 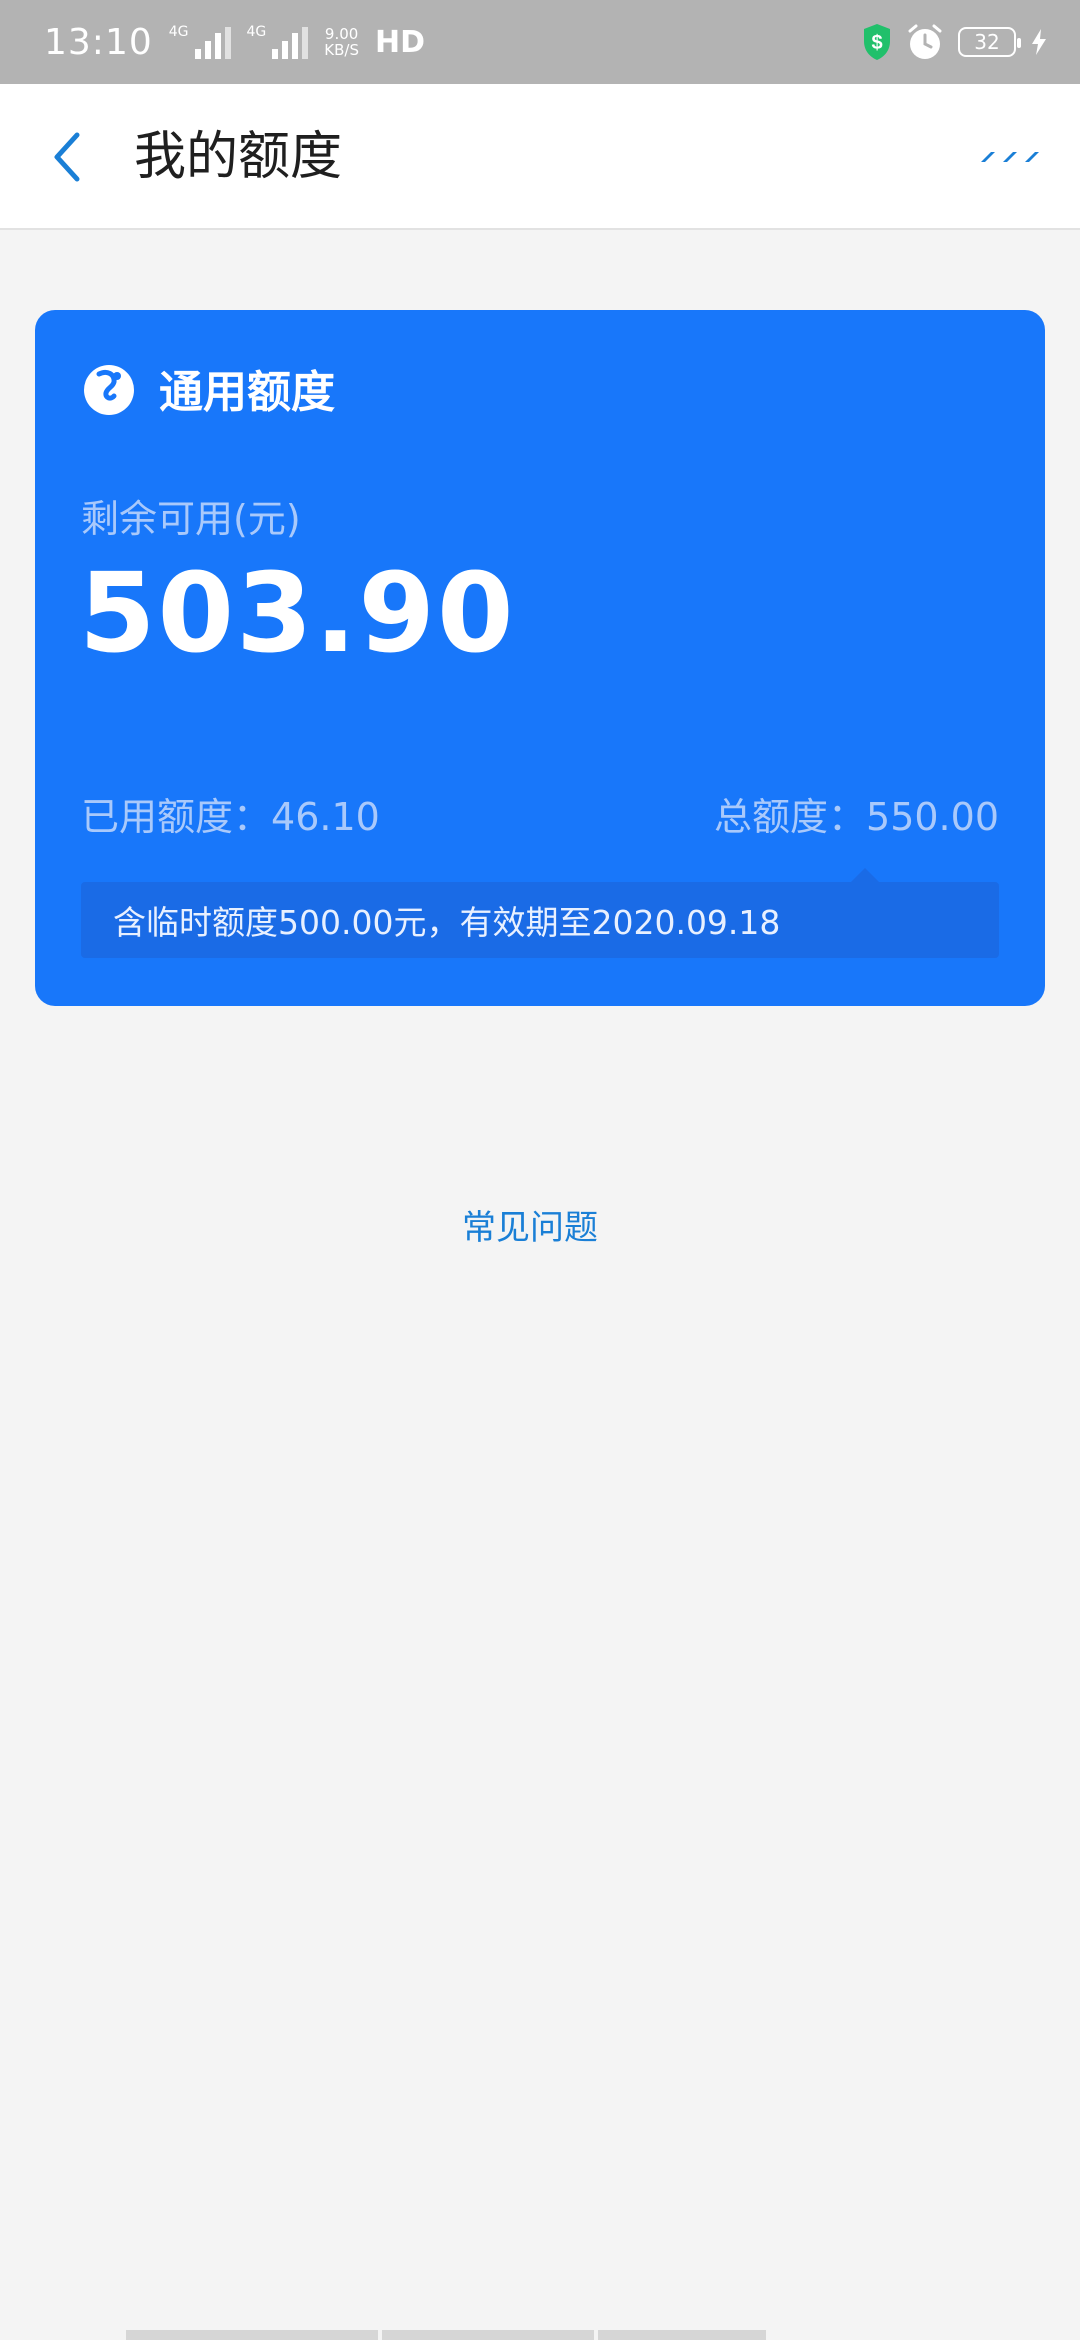 What do you see at coordinates (790, 817) in the screenshot?
I see `total-quota-label: 总额度：` at bounding box center [790, 817].